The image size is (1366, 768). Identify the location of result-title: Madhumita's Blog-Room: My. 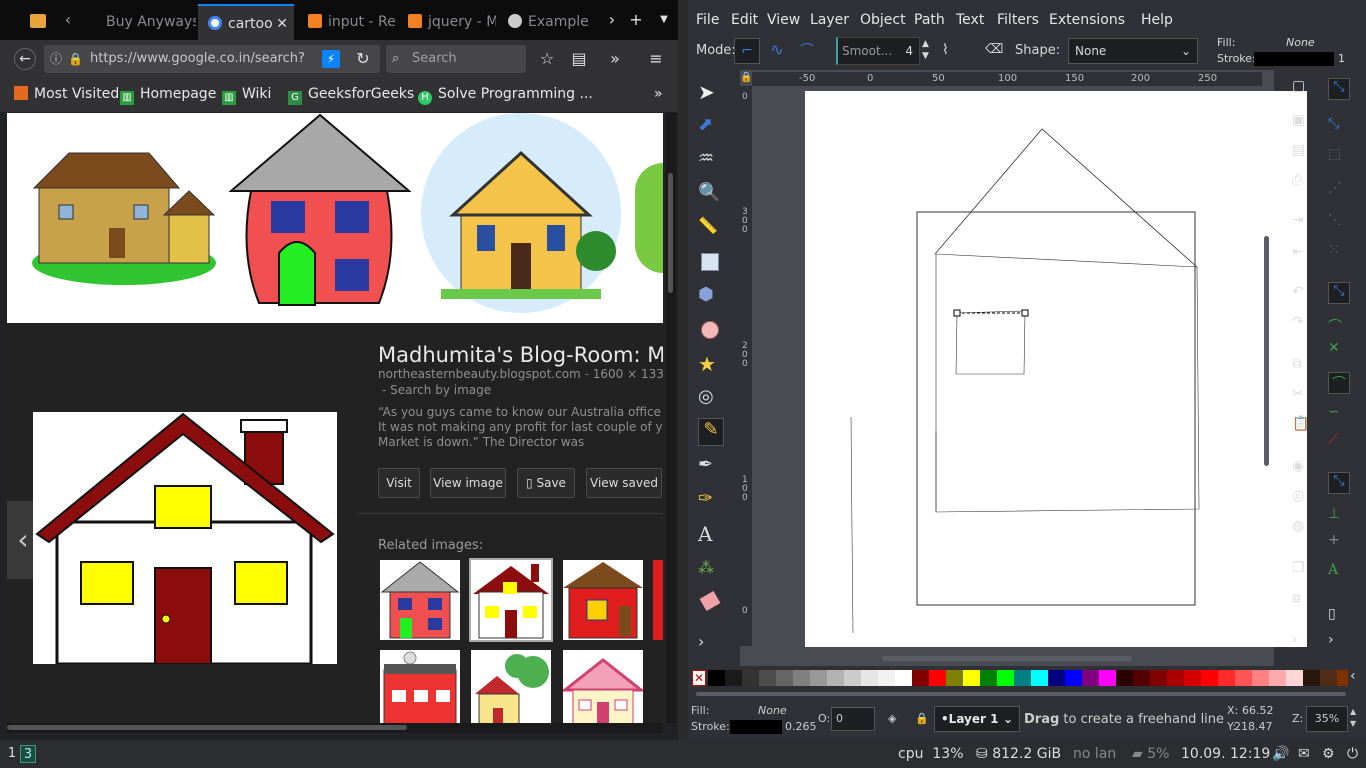
(520, 355).